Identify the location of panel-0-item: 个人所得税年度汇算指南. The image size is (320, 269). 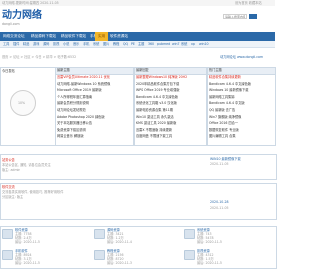
(94, 97).